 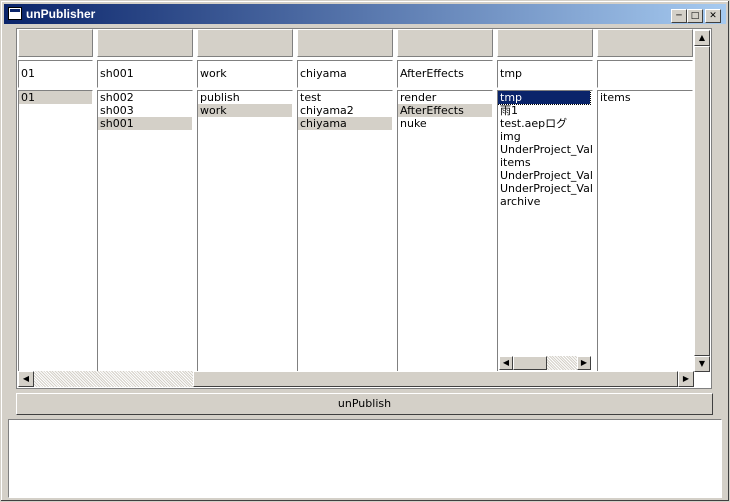 What do you see at coordinates (365, 14) in the screenshot?
I see `title-bar: unPublisher ─ □ ✕` at bounding box center [365, 14].